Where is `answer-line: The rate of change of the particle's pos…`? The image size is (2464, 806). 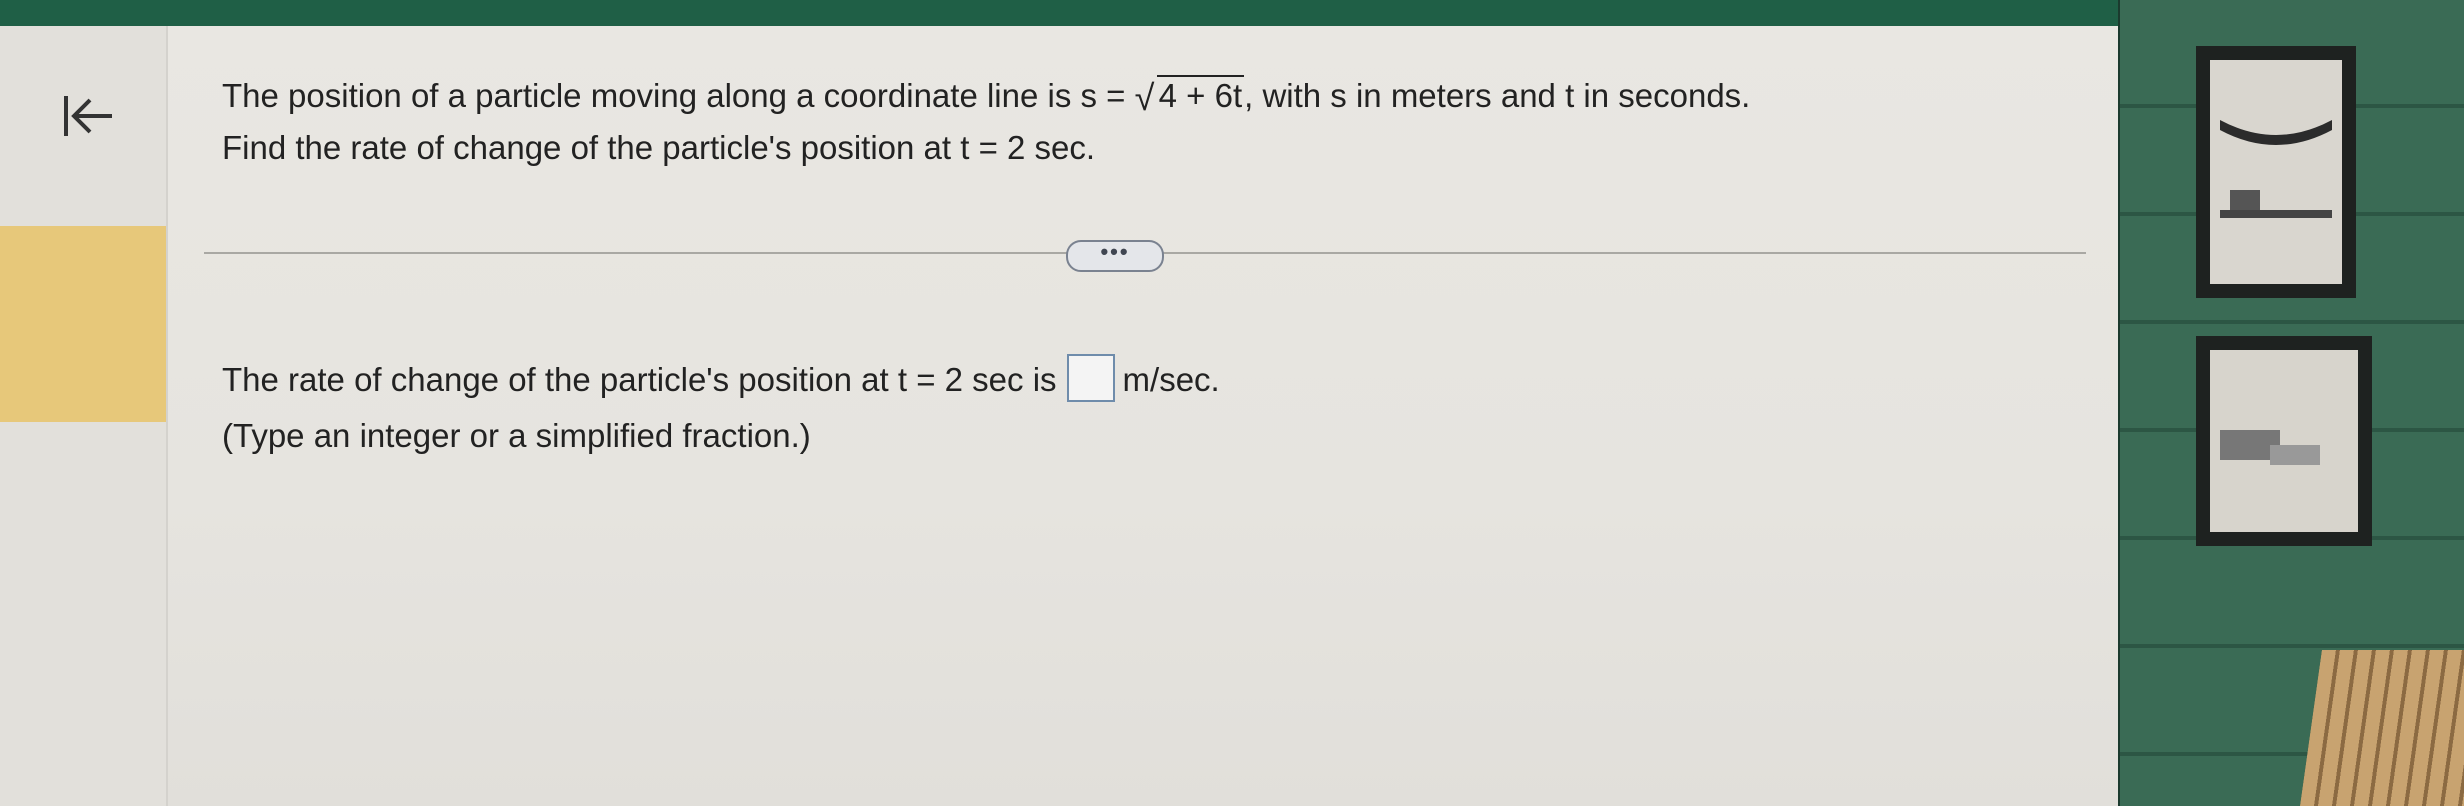 answer-line: The rate of change of the particle's pos… is located at coordinates (1147, 380).